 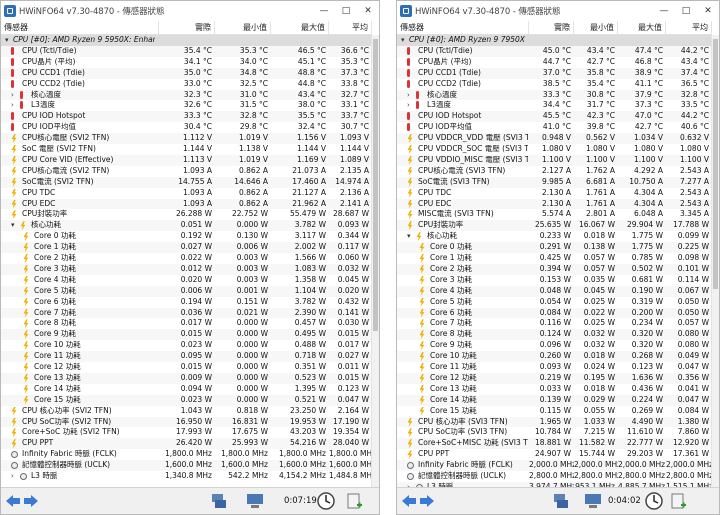 What do you see at coordinates (186, 269) in the screenshot?
I see `sensor-row: Core 3 功耗 0.012 W 0.003 W 1.083 W 0.032 W` at bounding box center [186, 269].